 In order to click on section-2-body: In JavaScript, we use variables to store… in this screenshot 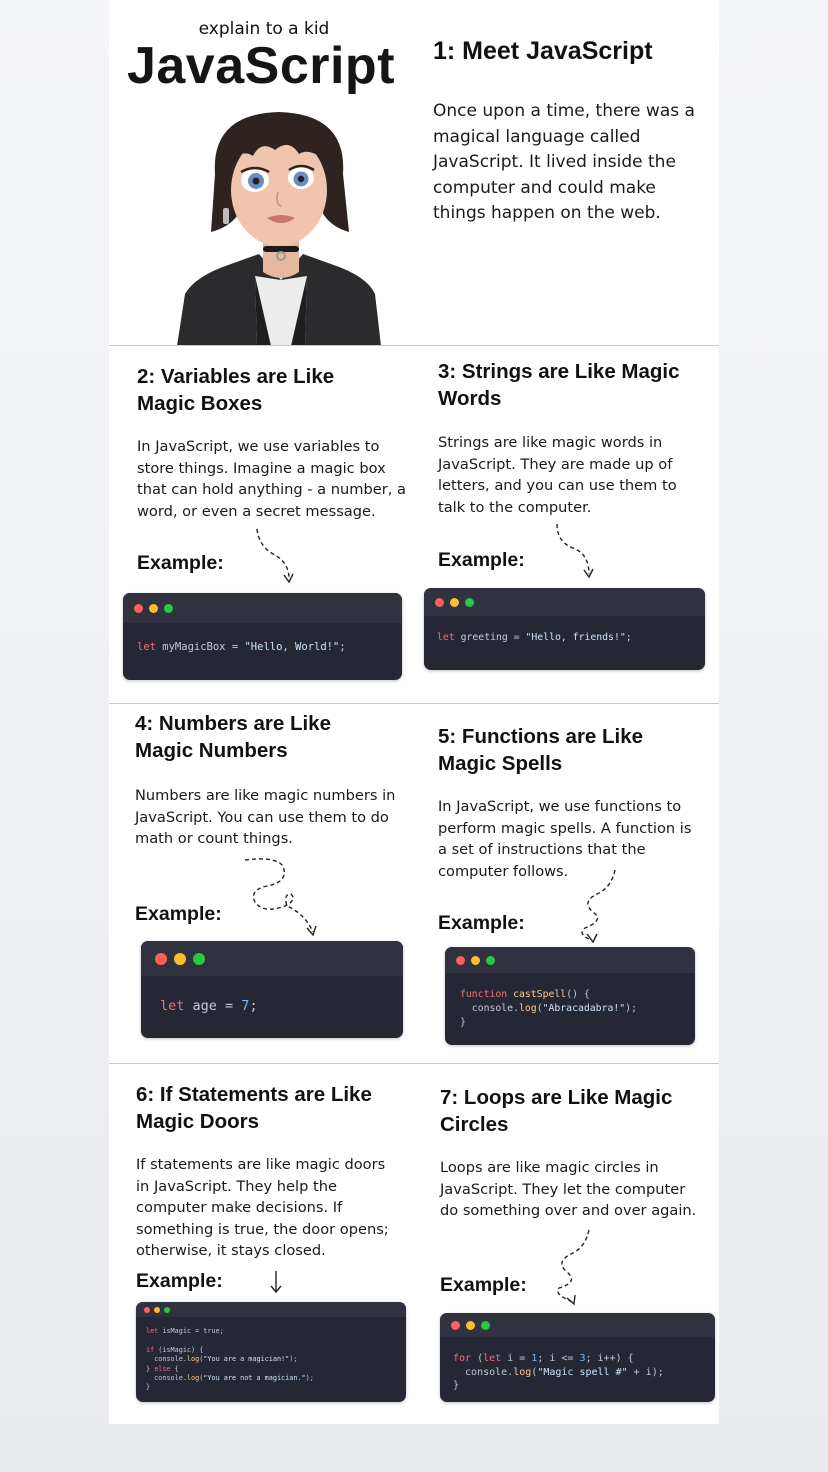, I will do `click(271, 479)`.